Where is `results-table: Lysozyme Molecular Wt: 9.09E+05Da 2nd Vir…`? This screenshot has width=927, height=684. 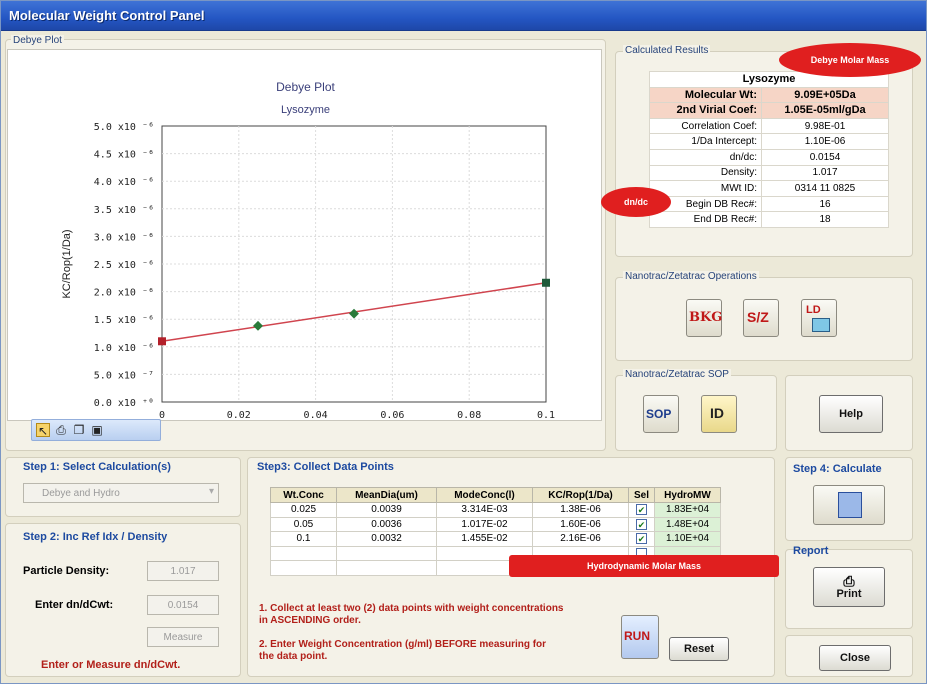 results-table: Lysozyme Molecular Wt: 9.09E+05Da 2nd Vir… is located at coordinates (769, 149).